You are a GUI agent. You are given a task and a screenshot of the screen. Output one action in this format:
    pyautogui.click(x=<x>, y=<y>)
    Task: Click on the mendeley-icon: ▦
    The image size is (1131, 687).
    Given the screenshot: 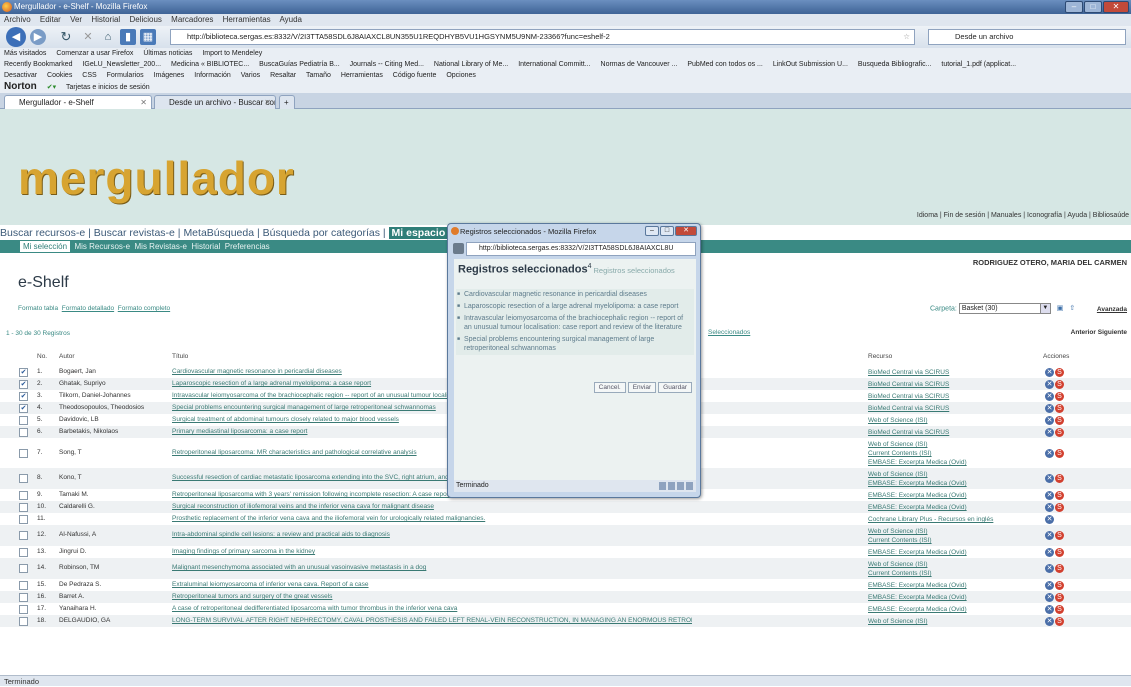 What is the action you would take?
    pyautogui.click(x=148, y=37)
    